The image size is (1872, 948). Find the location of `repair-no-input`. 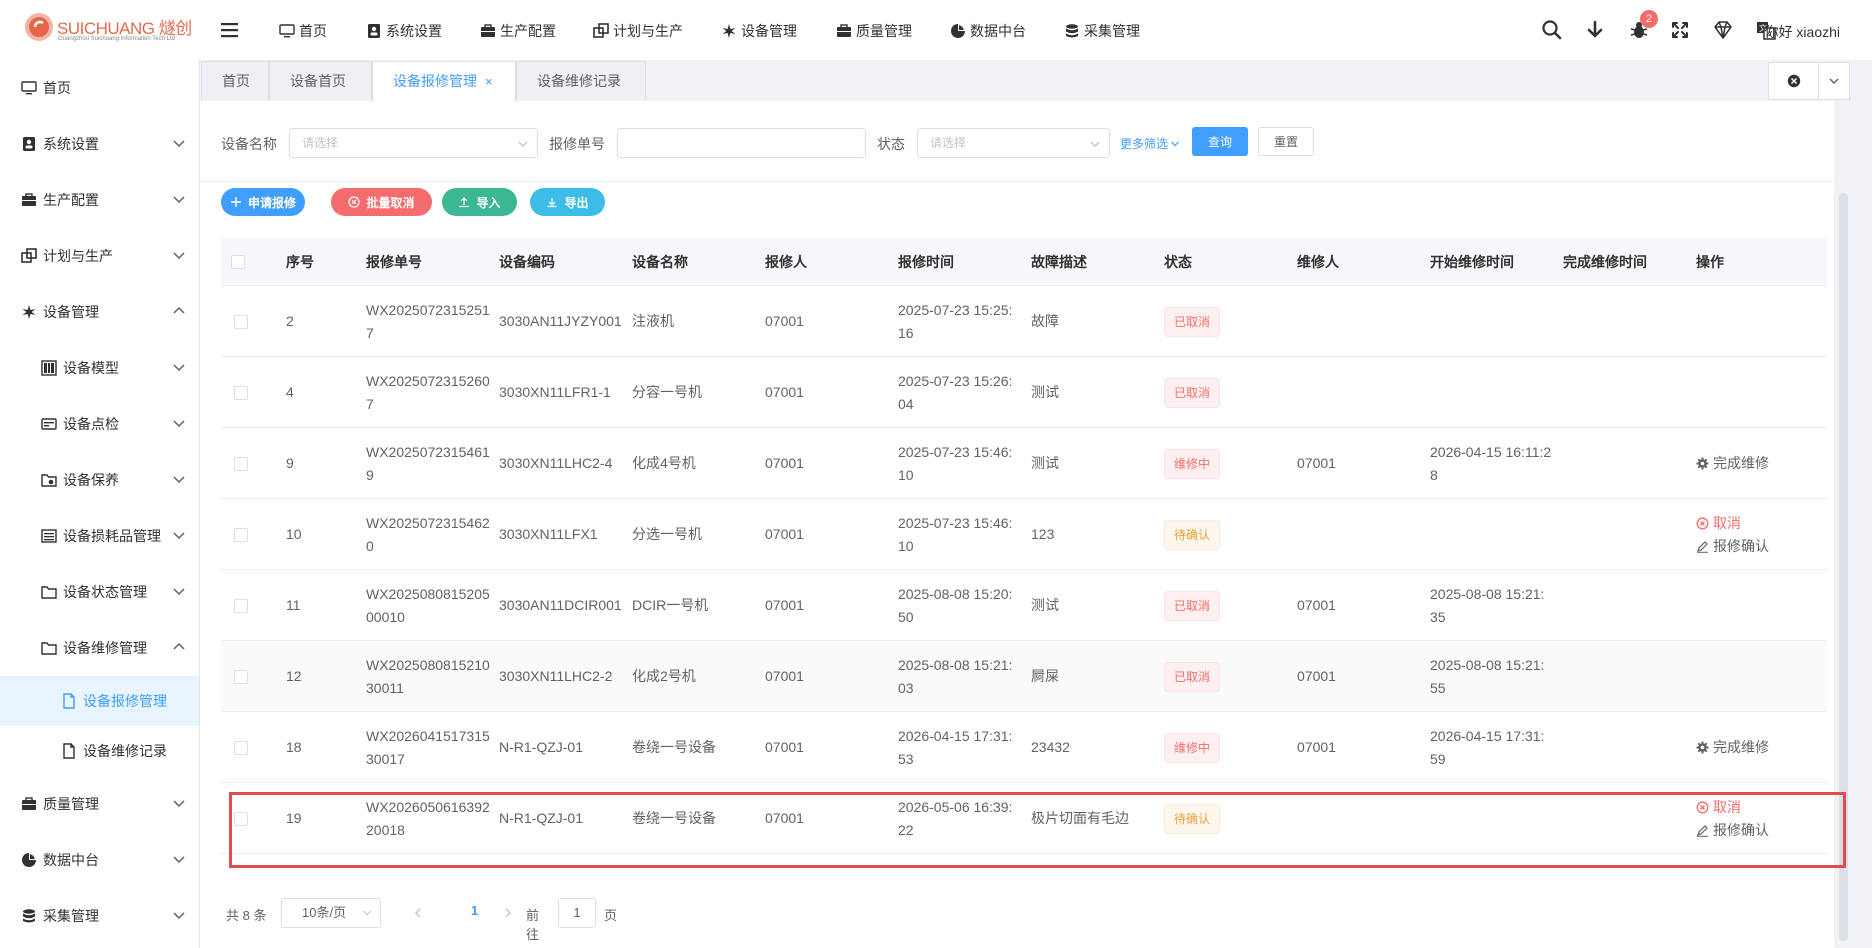

repair-no-input is located at coordinates (741, 143).